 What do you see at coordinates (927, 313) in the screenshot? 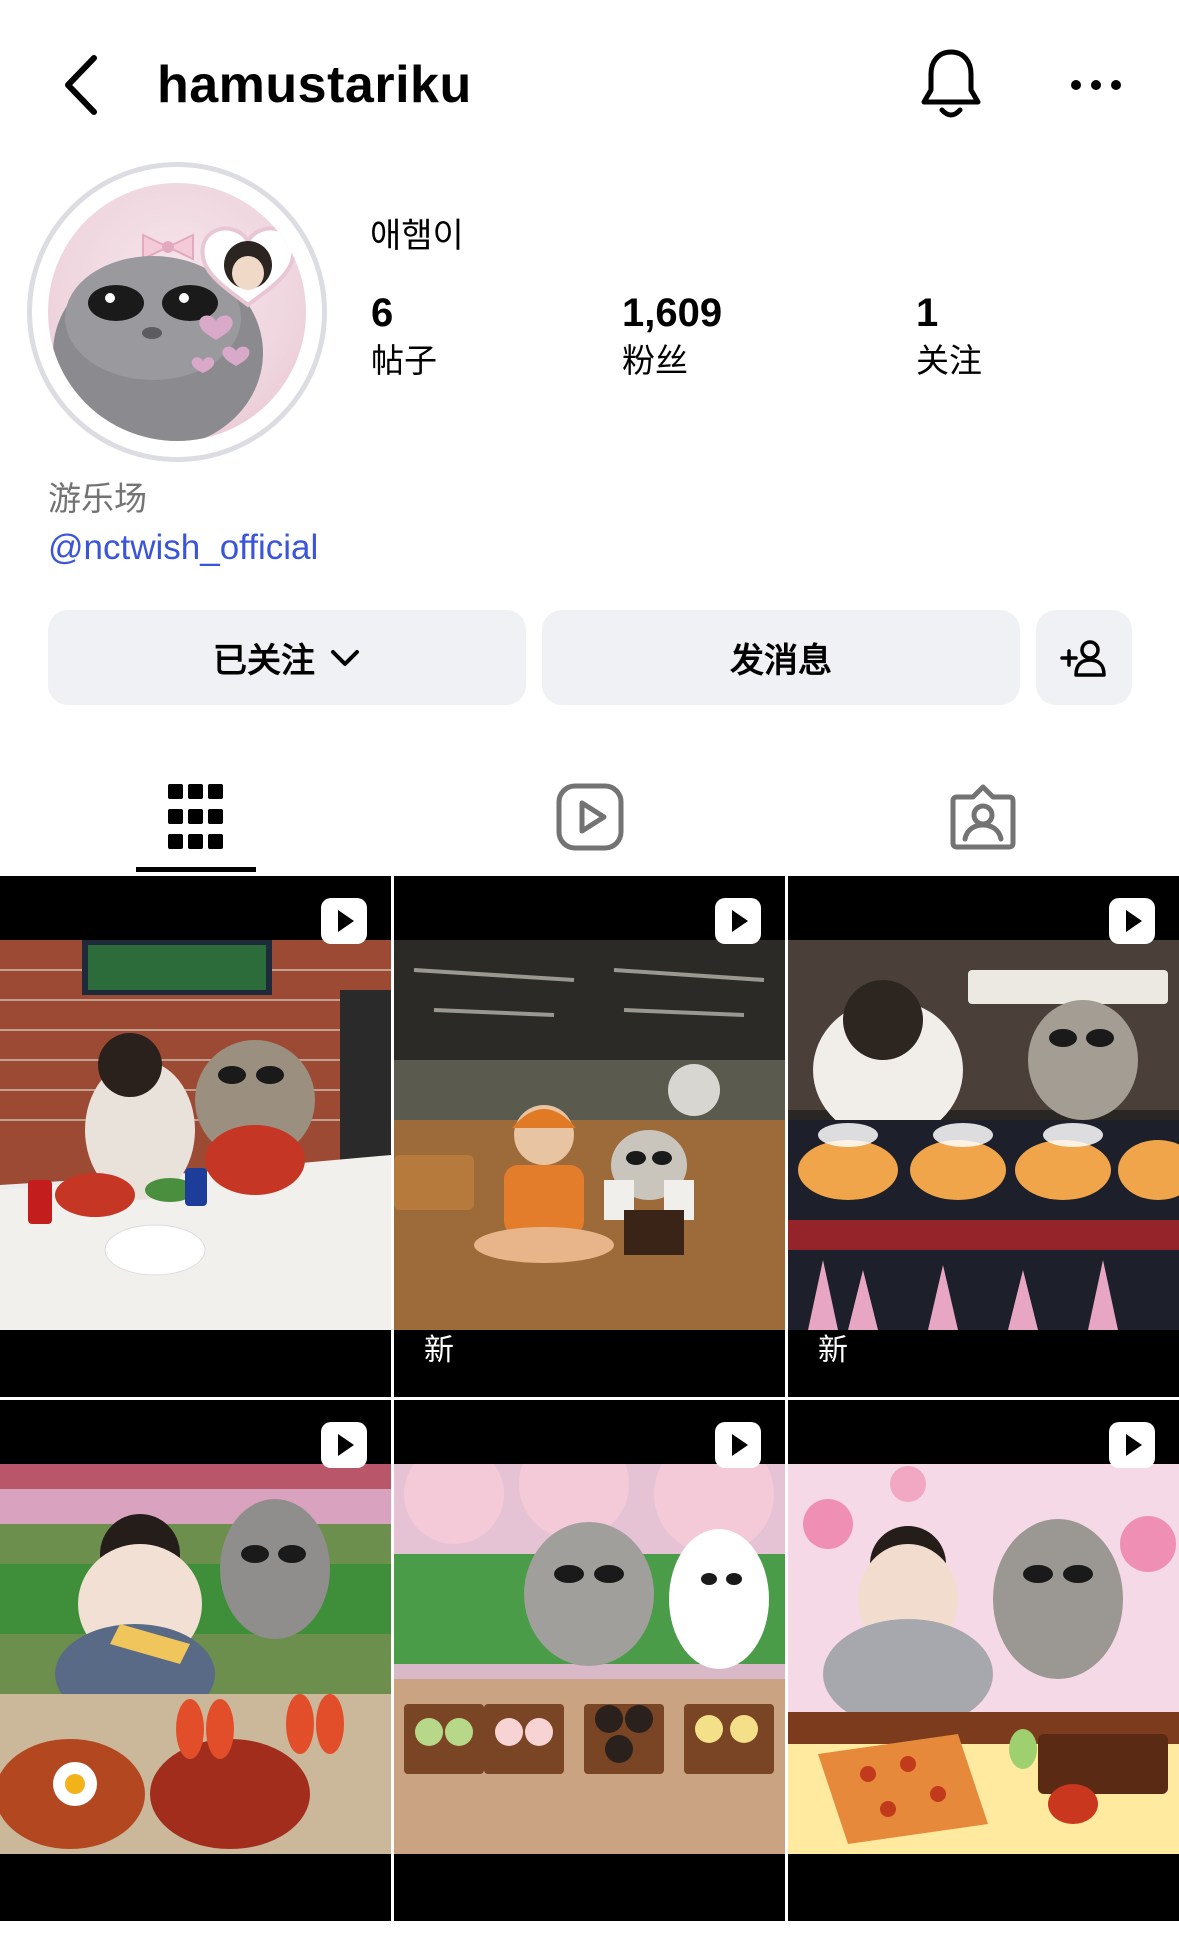
I see `stat-value: 1` at bounding box center [927, 313].